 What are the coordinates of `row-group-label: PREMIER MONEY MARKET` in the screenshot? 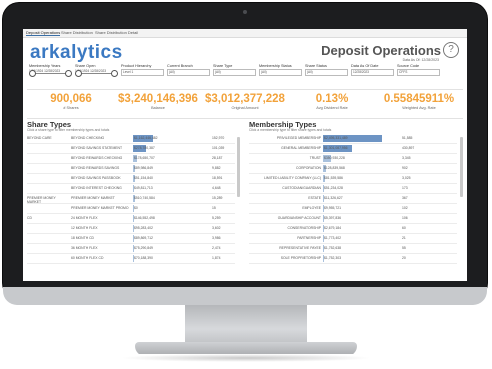 It's located at (41, 200).